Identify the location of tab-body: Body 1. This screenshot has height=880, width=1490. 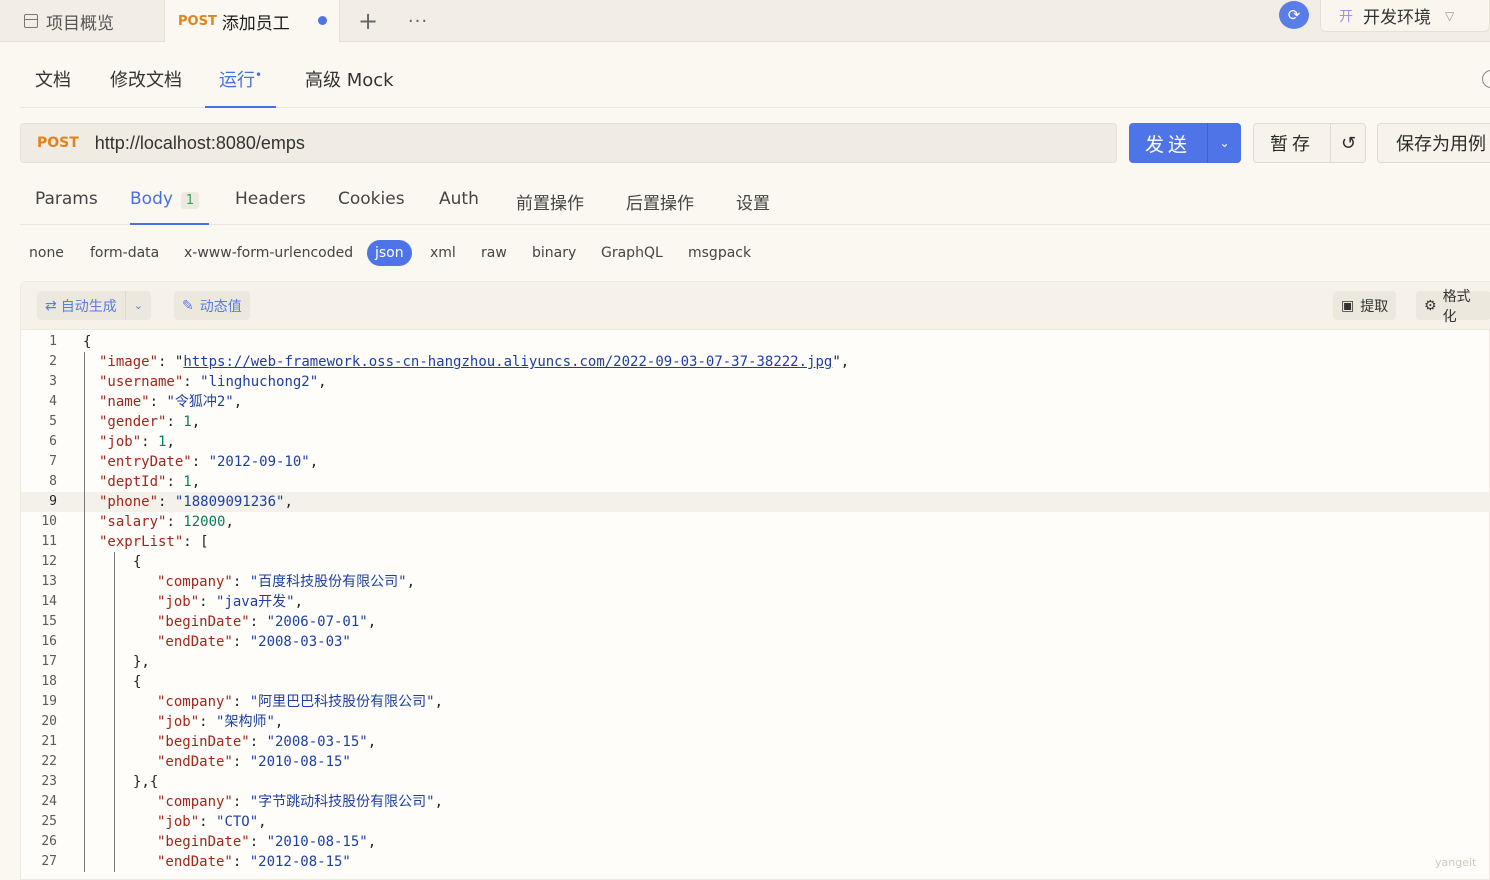
(169, 207).